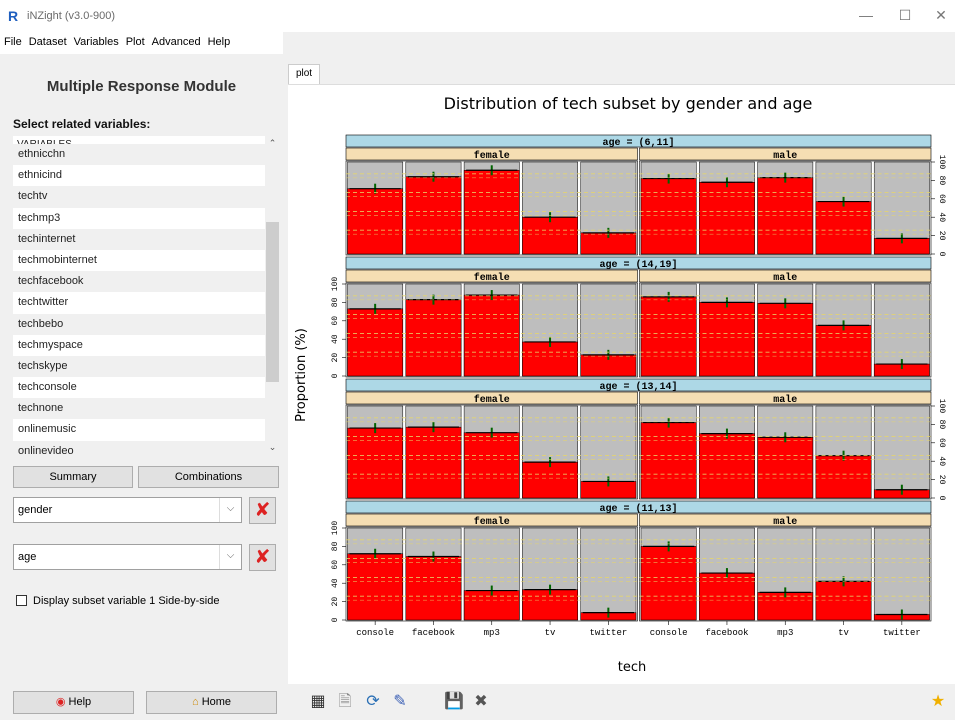  What do you see at coordinates (905, 15) in the screenshot?
I see `maximize-button: ☐` at bounding box center [905, 15].